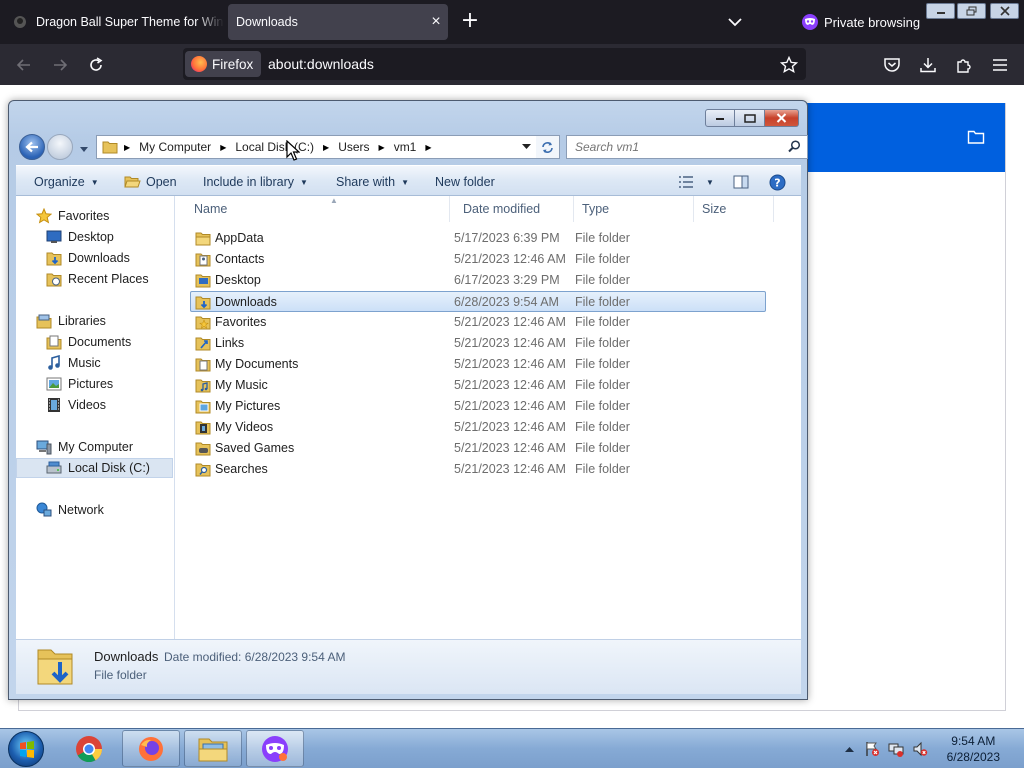 The height and width of the screenshot is (768, 1024). I want to click on address-dropdown-icon, so click(526, 147).